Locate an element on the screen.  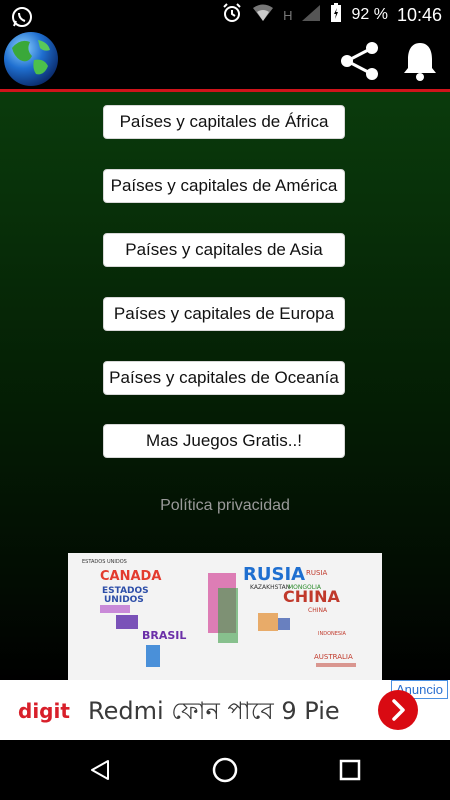
privacy-policy-link: Política privacidad is located at coordinates (225, 506).